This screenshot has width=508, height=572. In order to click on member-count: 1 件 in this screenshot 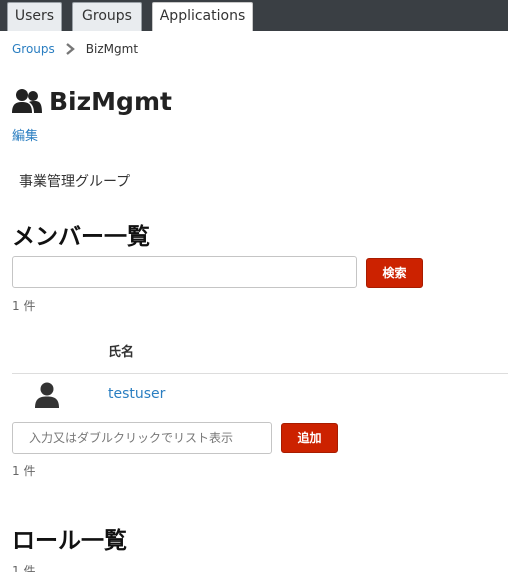, I will do `click(24, 306)`.